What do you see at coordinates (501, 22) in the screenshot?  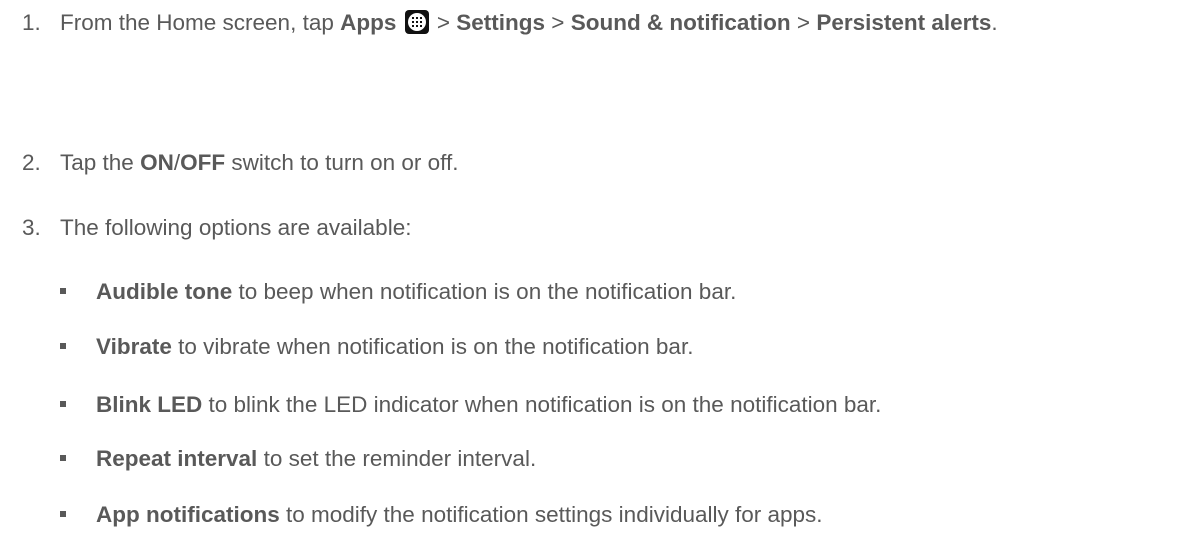 I see `settings-label: Settings` at bounding box center [501, 22].